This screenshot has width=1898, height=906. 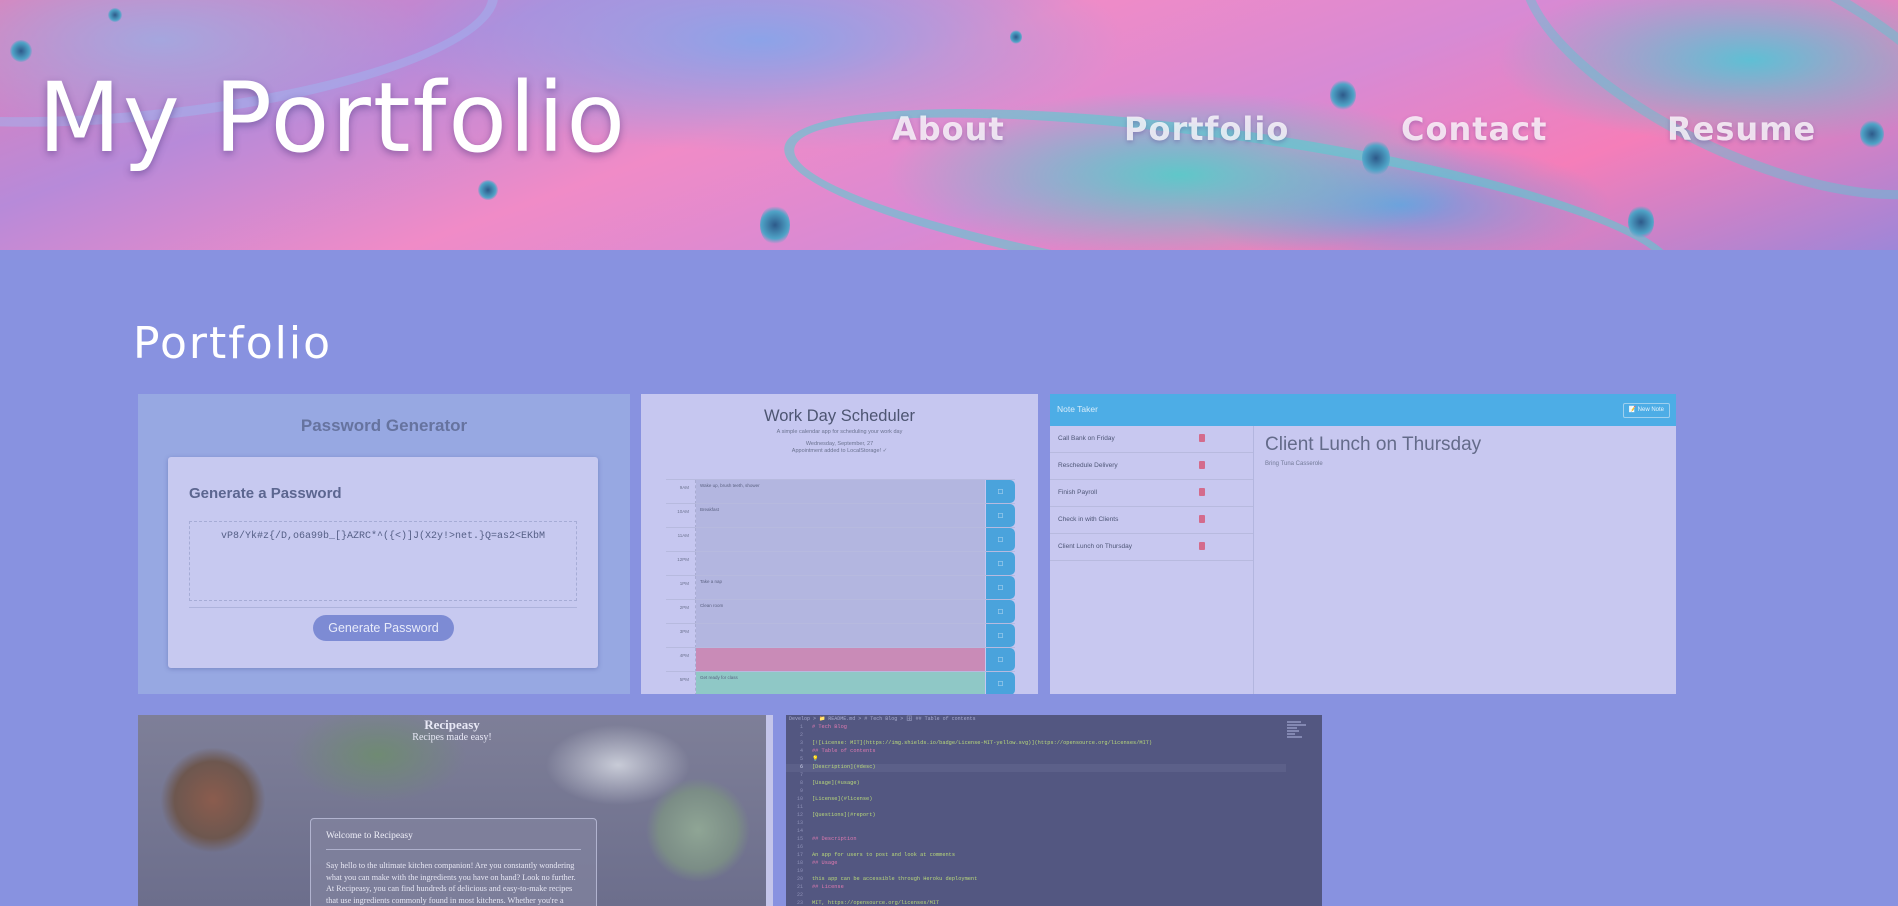 What do you see at coordinates (681, 683) in the screenshot?
I see `time-block-hour: 5PM` at bounding box center [681, 683].